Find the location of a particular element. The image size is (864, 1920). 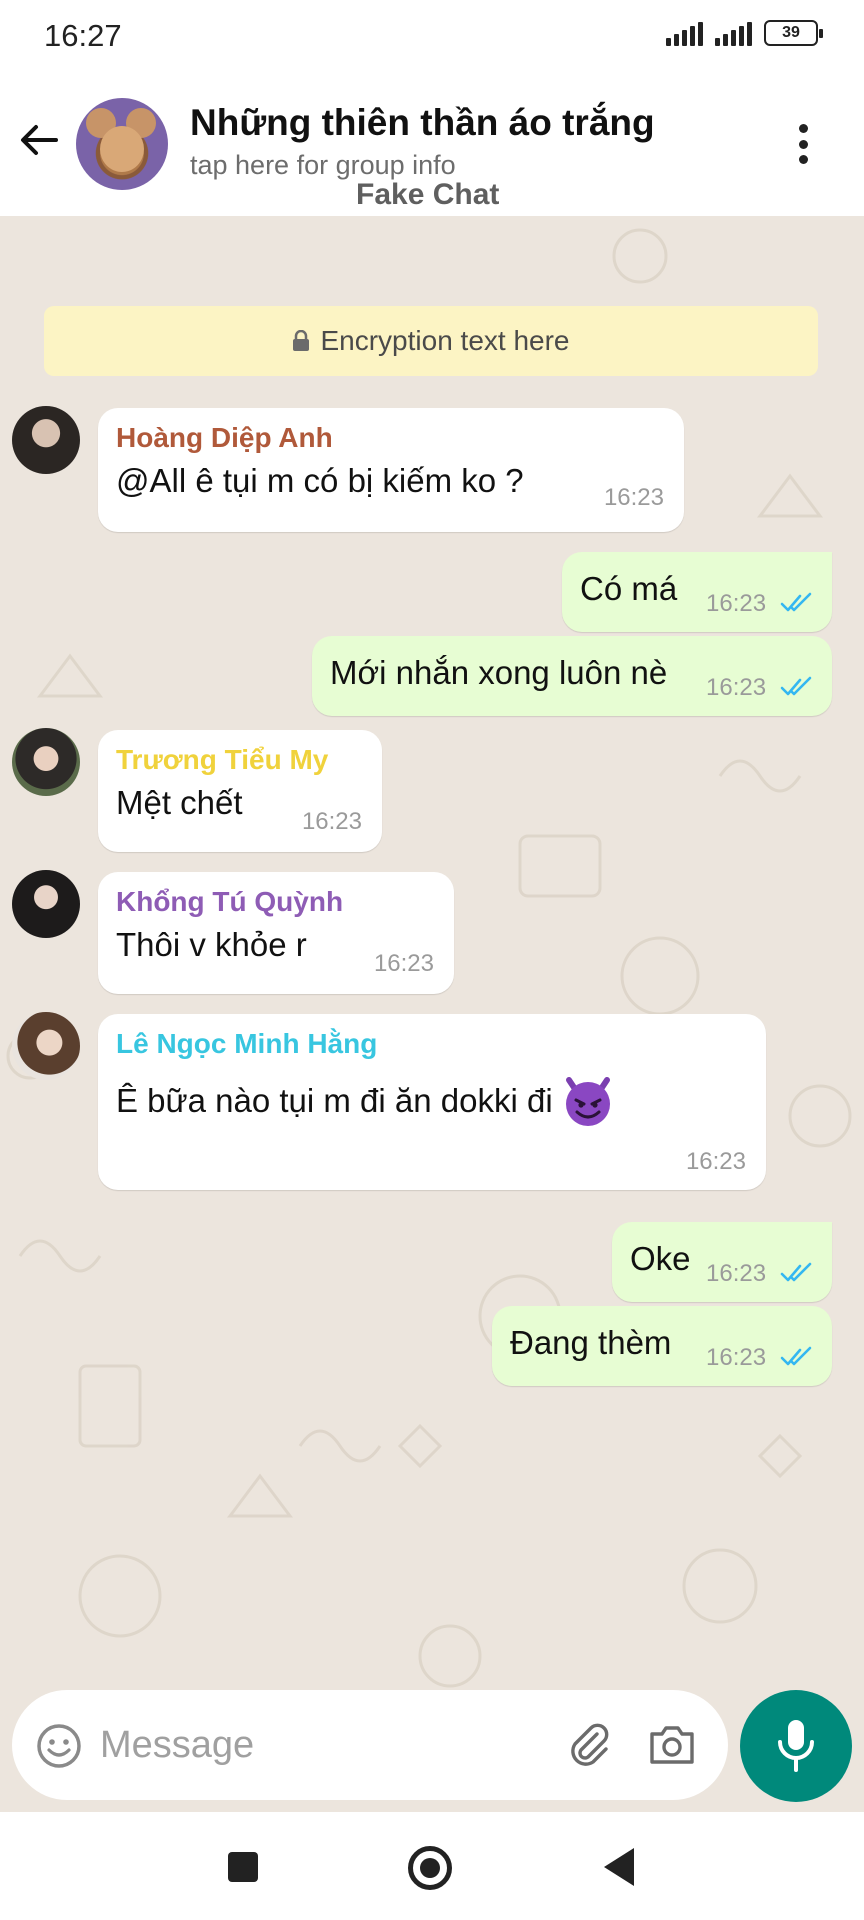

status-time: 16:27 is located at coordinates (83, 35).